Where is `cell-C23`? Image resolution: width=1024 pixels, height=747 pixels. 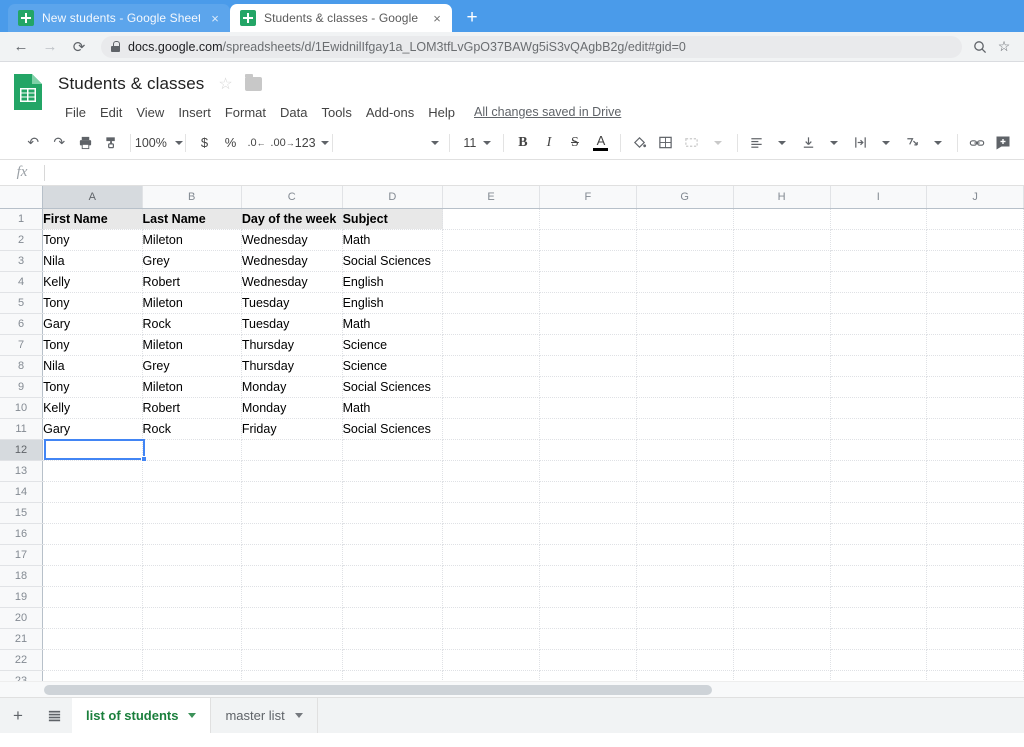
cell-C23 is located at coordinates (292, 675).